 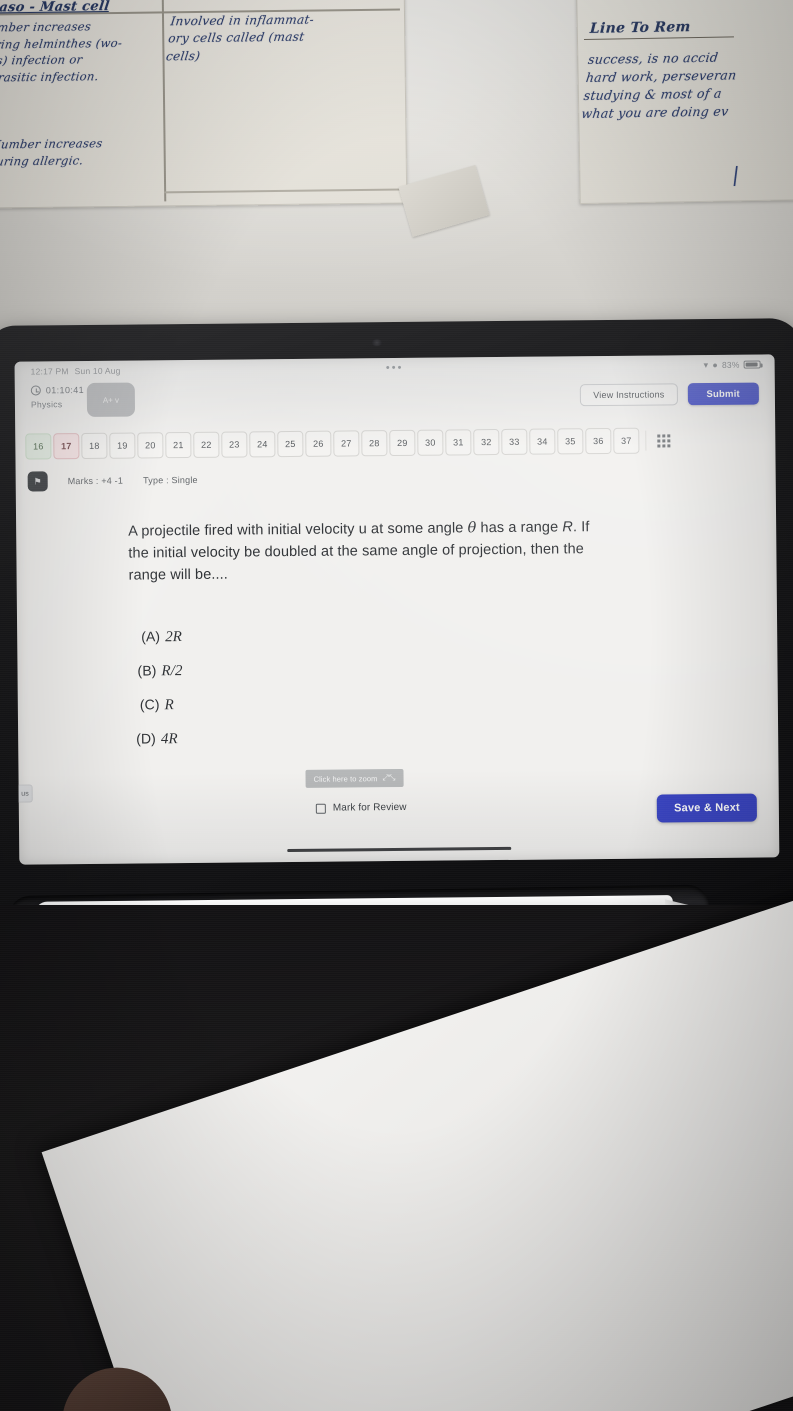 I want to click on option-value: 4R, so click(x=169, y=739).